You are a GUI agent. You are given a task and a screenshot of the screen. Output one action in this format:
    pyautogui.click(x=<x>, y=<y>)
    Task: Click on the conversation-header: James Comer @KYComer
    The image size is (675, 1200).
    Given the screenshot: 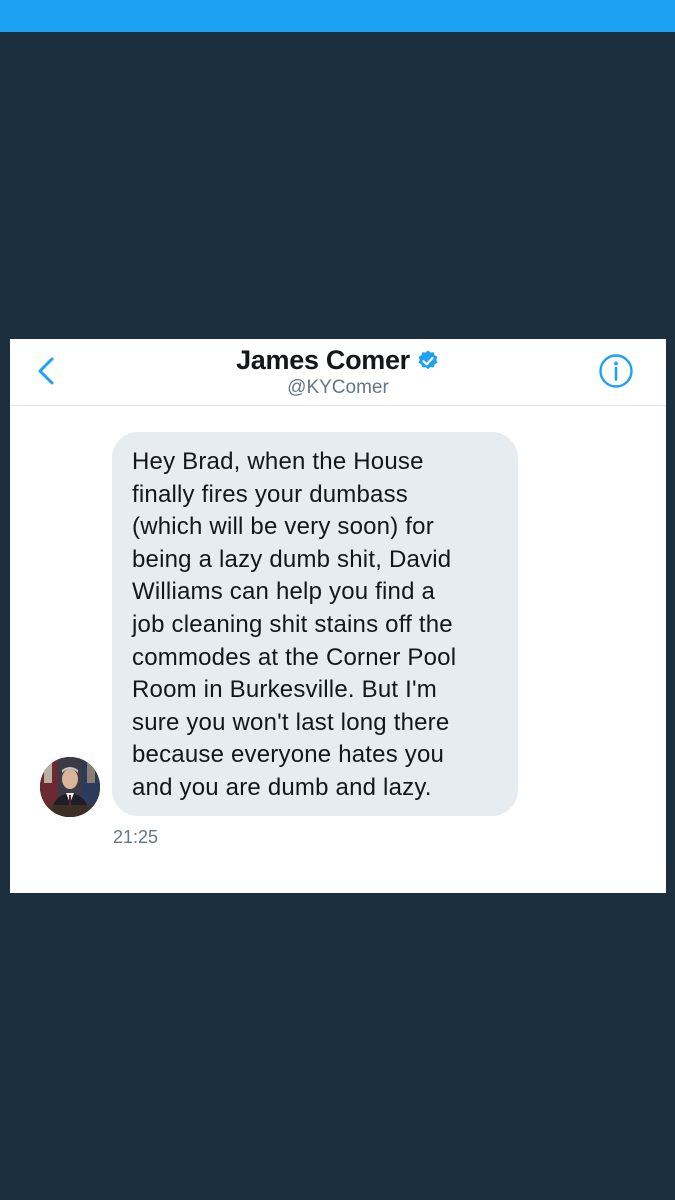 What is the action you would take?
    pyautogui.click(x=338, y=372)
    